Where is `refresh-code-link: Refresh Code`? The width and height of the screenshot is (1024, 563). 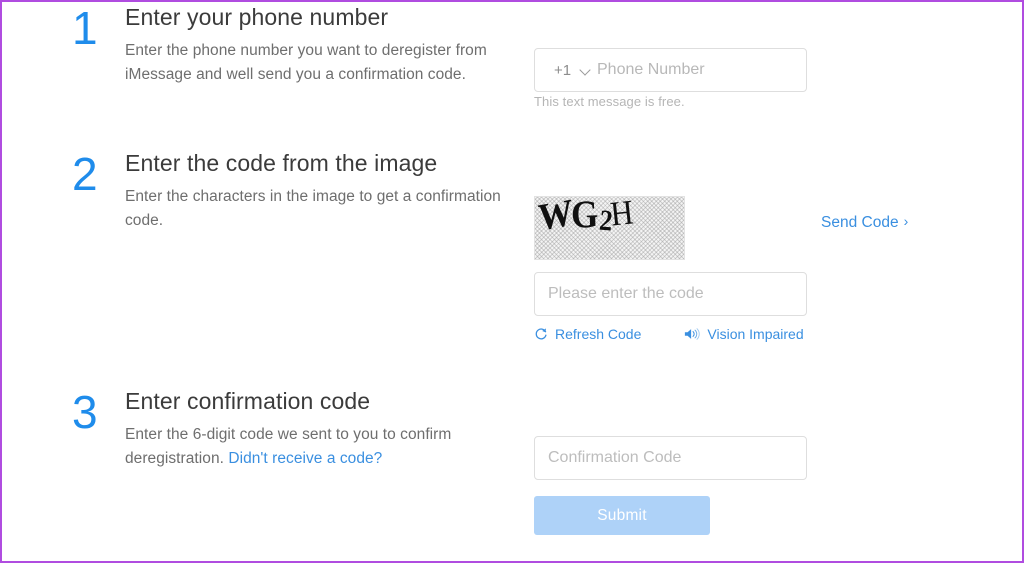
refresh-code-link: Refresh Code is located at coordinates (587, 334).